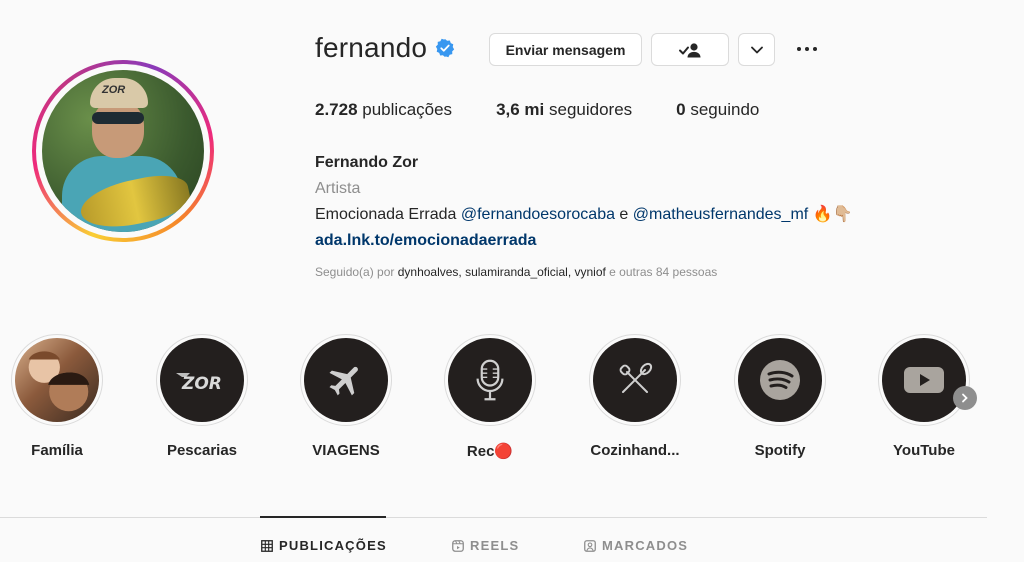  I want to click on spotify-icon, so click(780, 380).